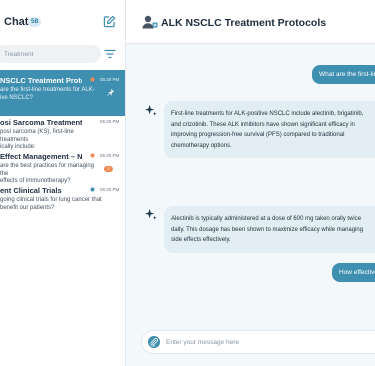  Describe the element at coordinates (353, 272) in the screenshot. I see `user-message: How effective` at that location.